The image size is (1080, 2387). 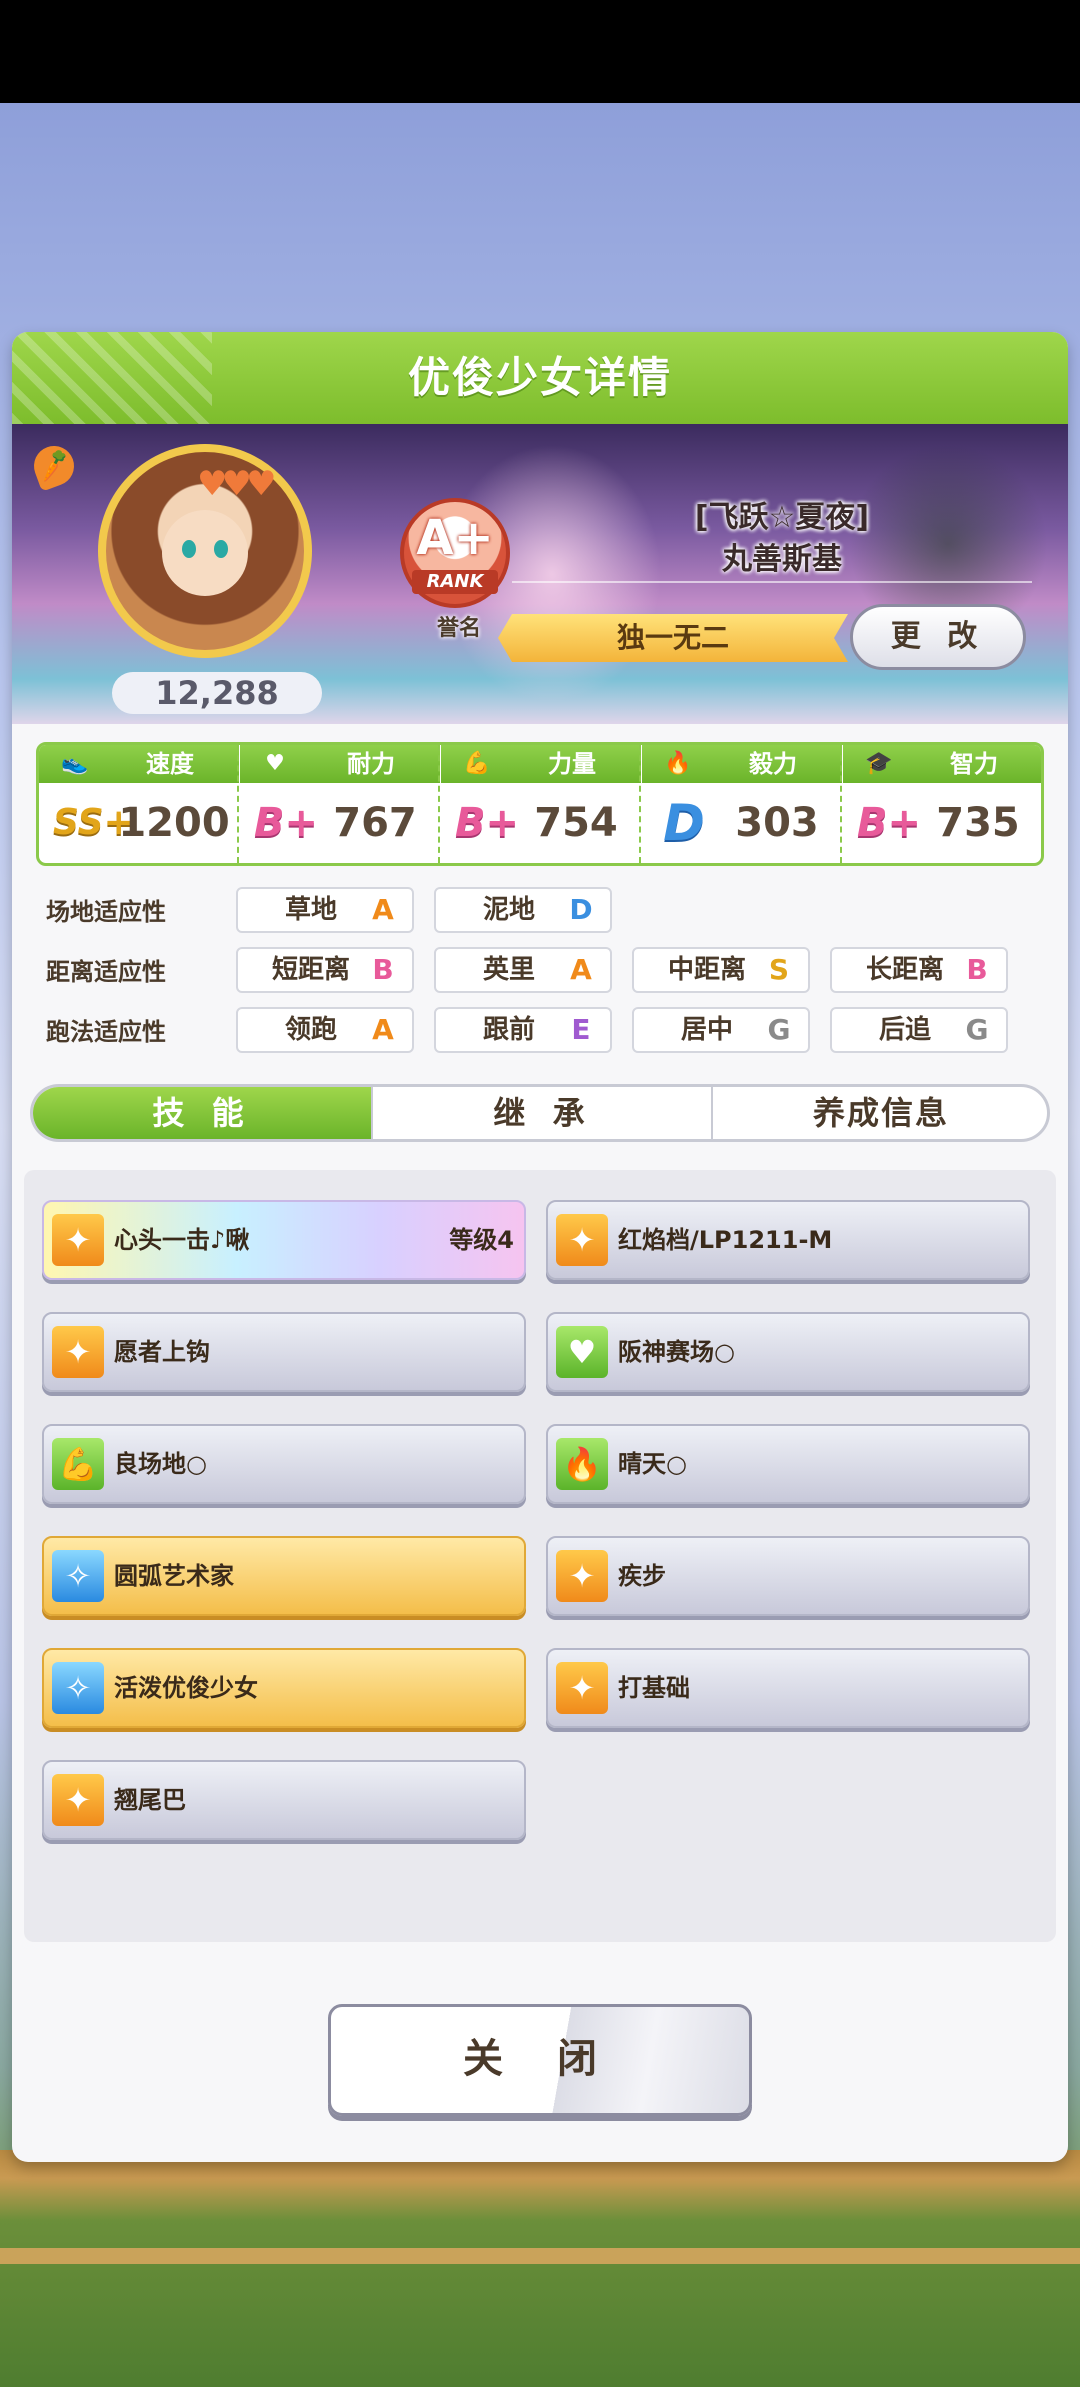 I want to click on skill-item: ♥ 阪神赛场○, so click(x=788, y=1352).